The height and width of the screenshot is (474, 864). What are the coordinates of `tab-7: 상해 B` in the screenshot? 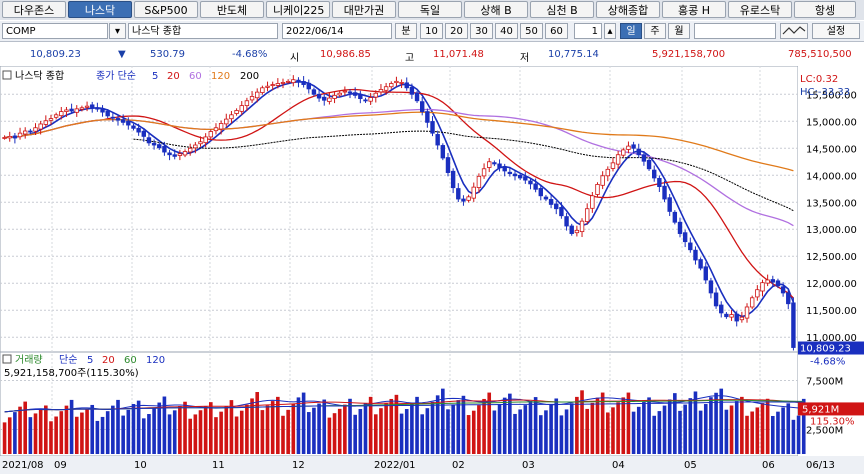 It's located at (496, 9).